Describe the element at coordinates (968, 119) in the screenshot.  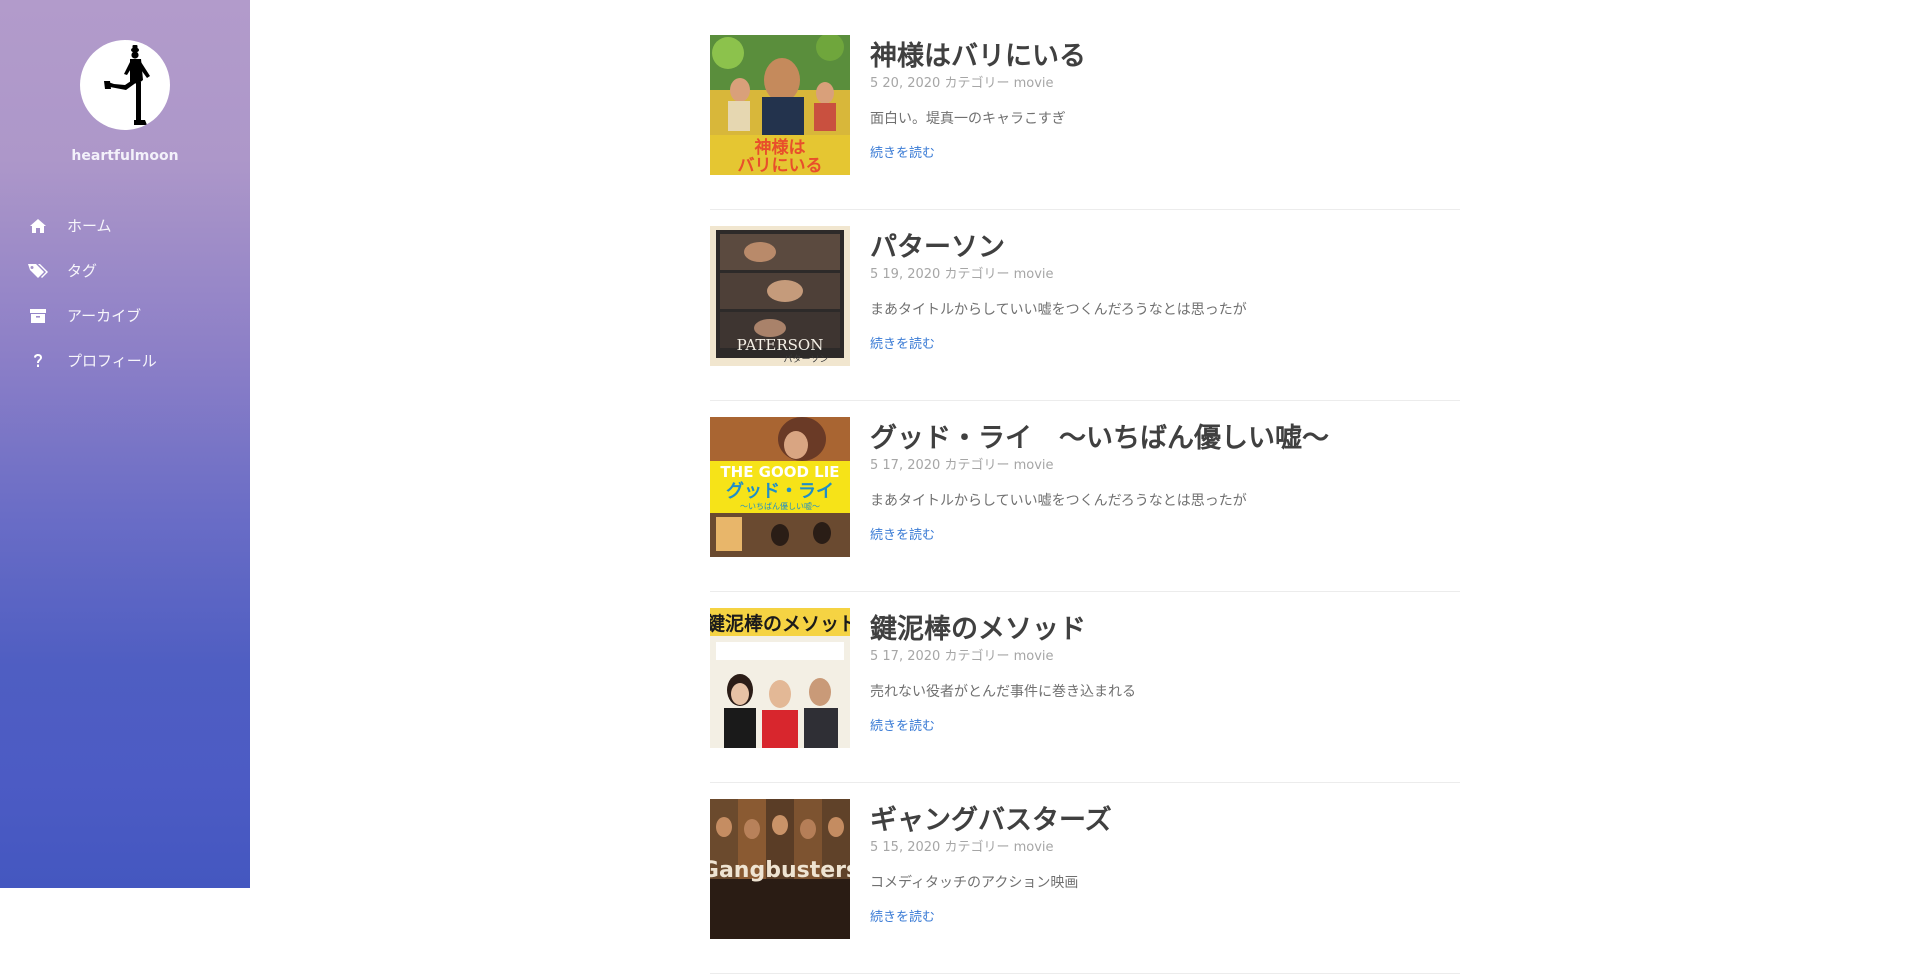
I see `post-excerpt: 面白い。堤真一のキャラこすぎ` at that location.